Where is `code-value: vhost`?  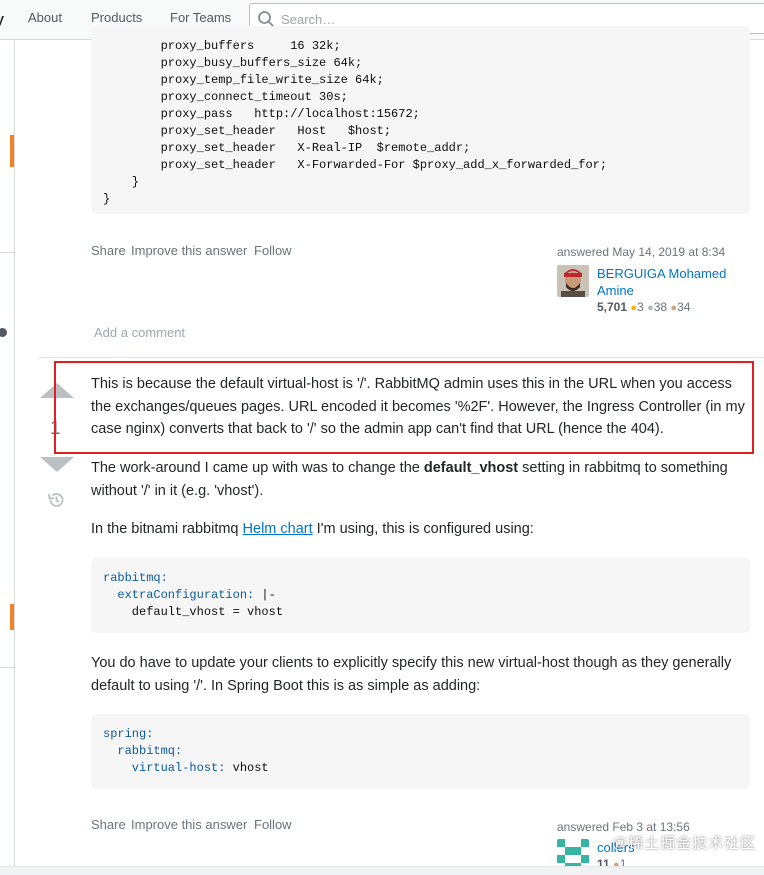 code-value: vhost is located at coordinates (247, 768).